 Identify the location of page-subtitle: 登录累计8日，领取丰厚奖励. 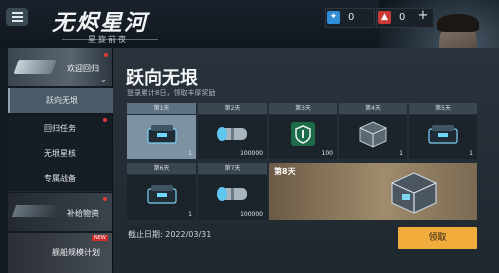
(171, 93).